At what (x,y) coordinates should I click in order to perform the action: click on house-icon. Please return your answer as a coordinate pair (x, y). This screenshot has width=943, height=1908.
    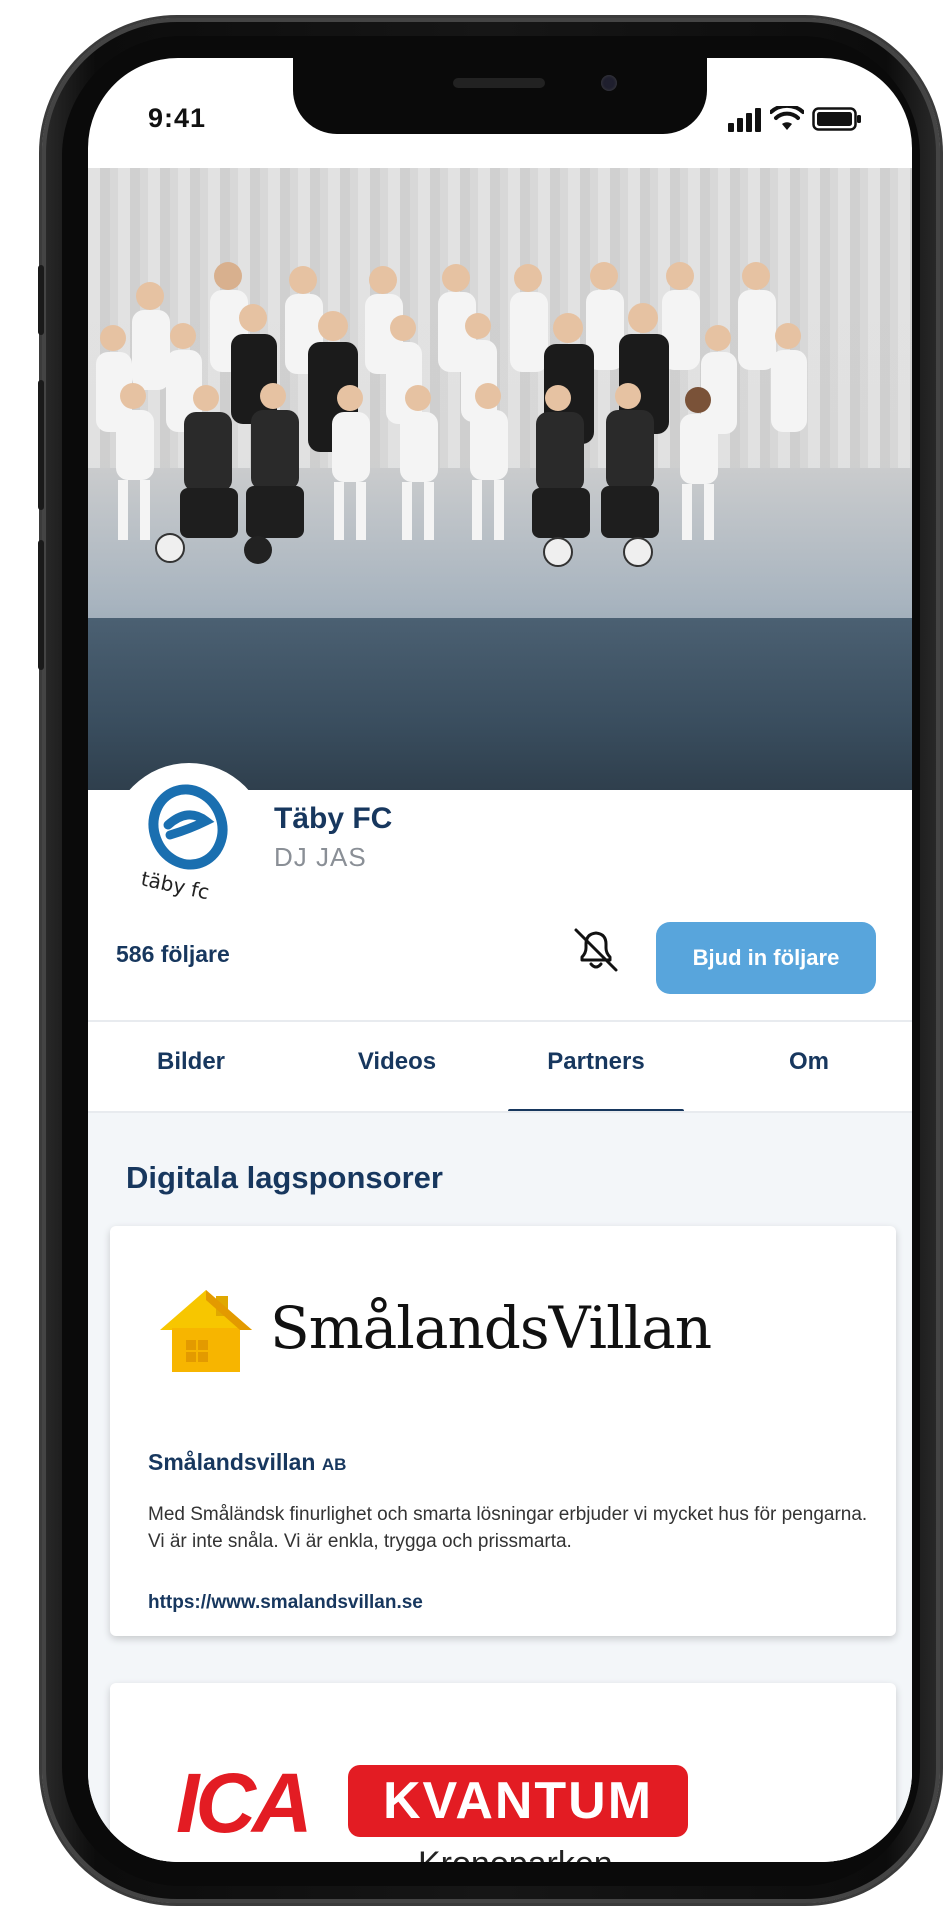
    Looking at the image, I should click on (206, 1331).